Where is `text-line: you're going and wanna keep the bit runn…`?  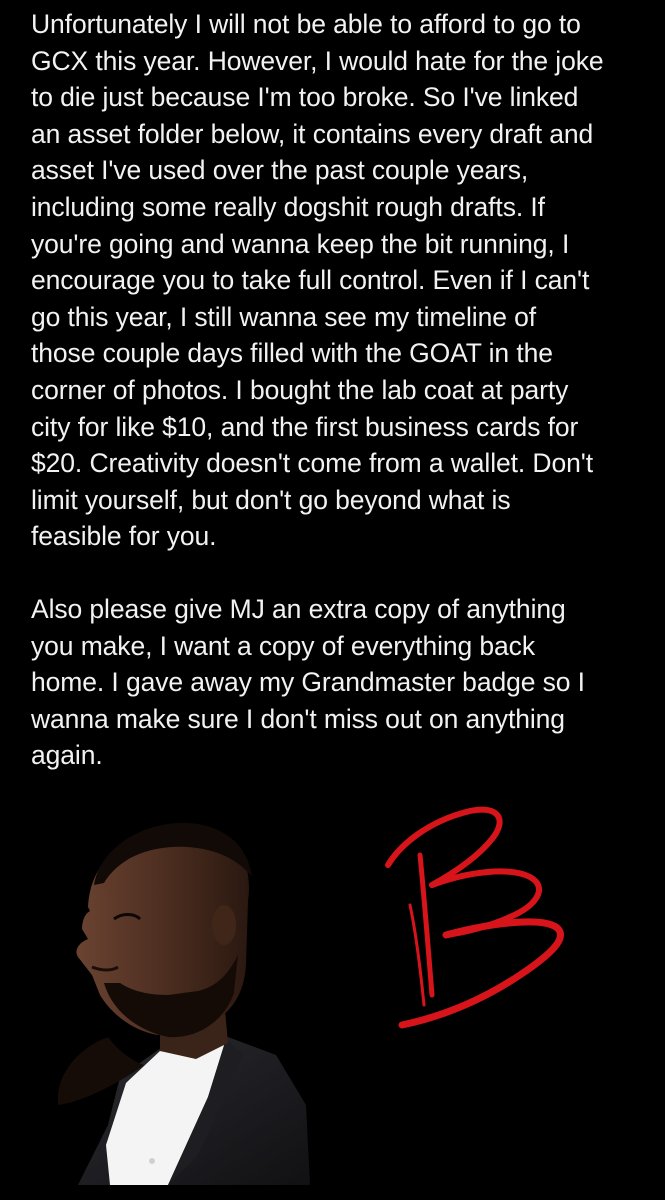
text-line: you're going and wanna keep the bit runn… is located at coordinates (300, 243).